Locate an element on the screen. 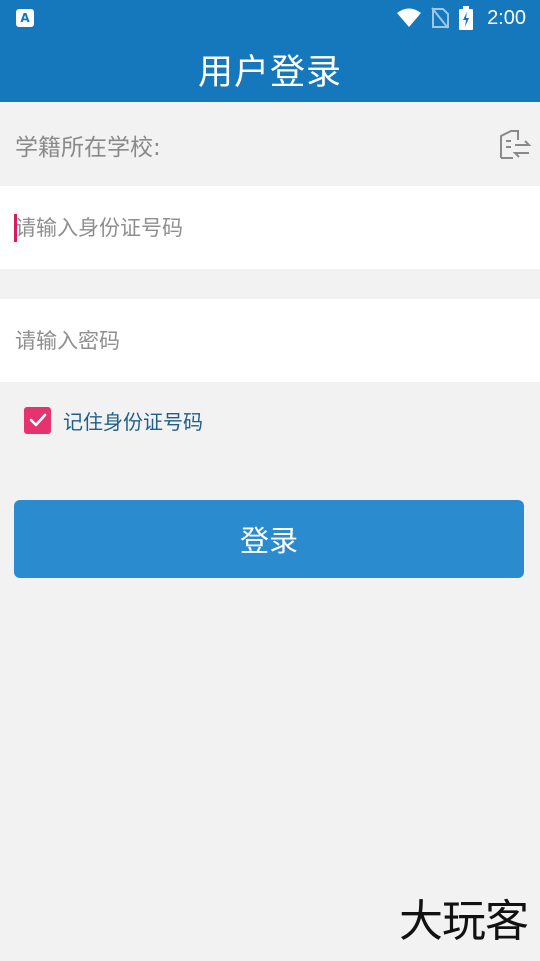  watermark-logo: 大玩客 is located at coordinates (464, 921).